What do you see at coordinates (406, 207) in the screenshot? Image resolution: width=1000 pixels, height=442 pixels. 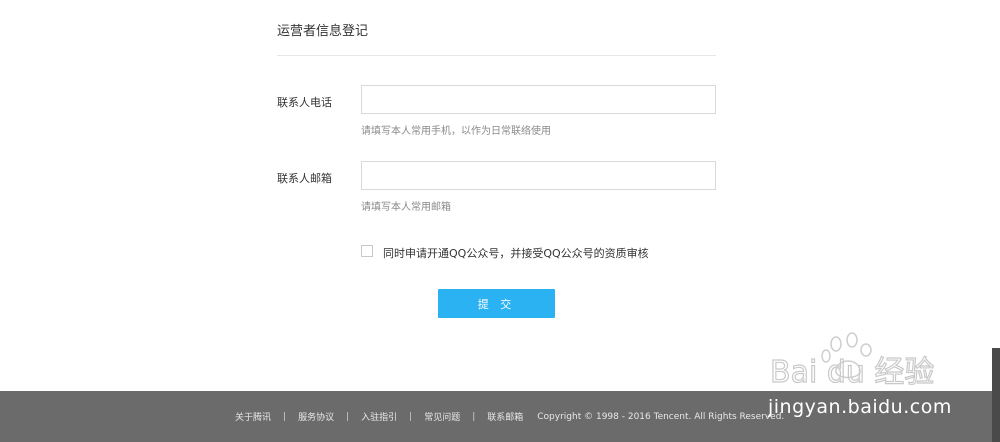 I see `email-hint: 请填写本人常用邮箱` at bounding box center [406, 207].